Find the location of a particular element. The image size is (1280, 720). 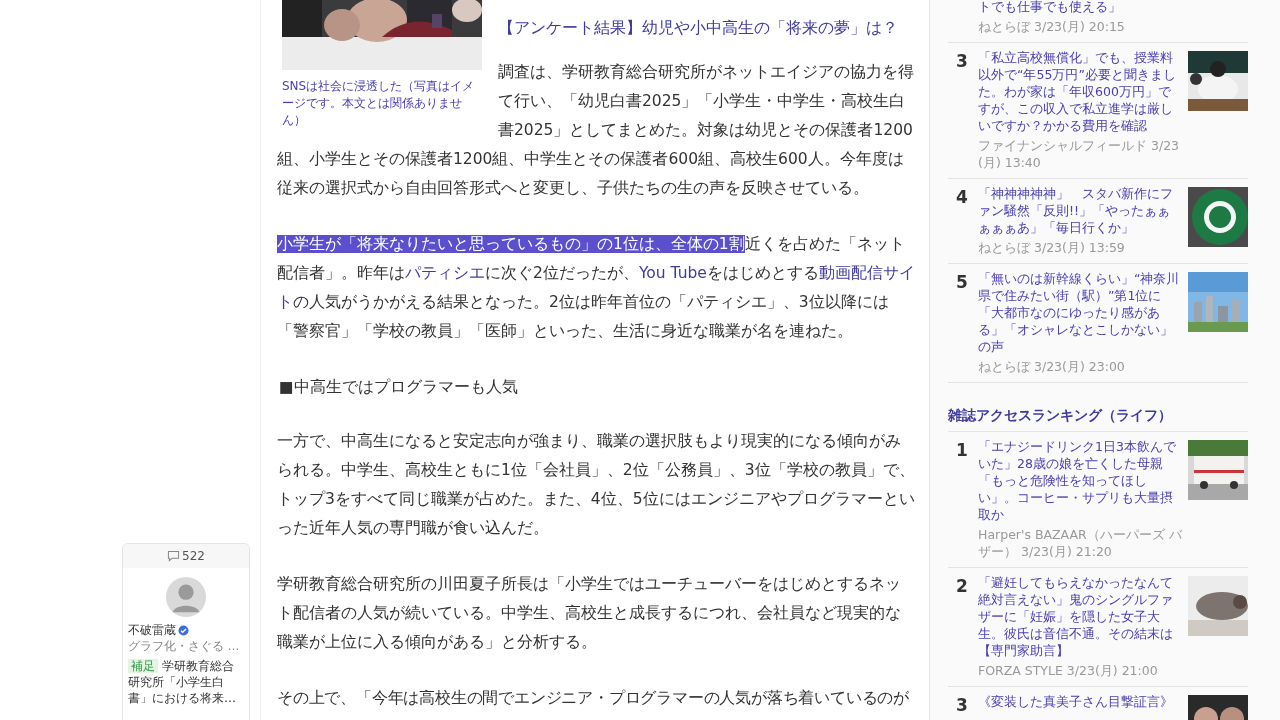

ranking-heading: 雑誌アクセスランキング（ライフ） is located at coordinates (1098, 418).